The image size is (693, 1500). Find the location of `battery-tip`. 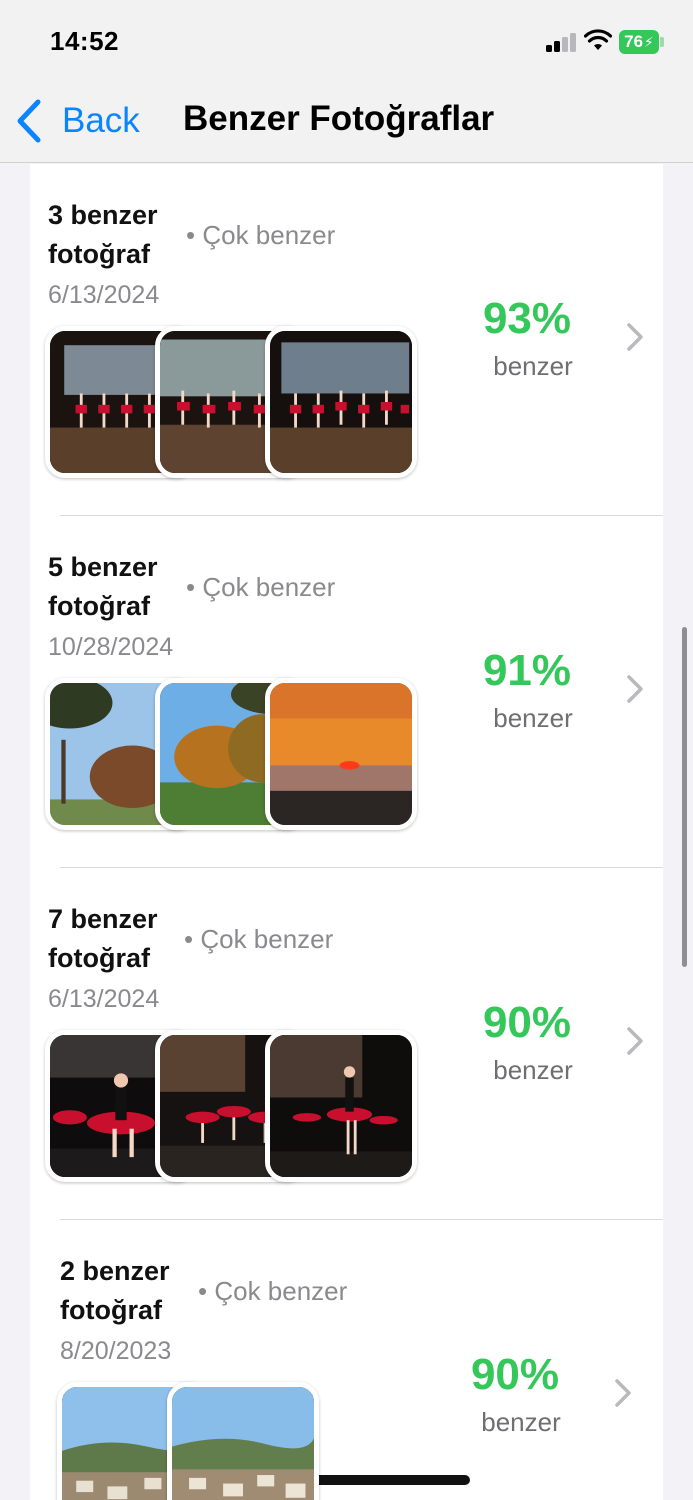

battery-tip is located at coordinates (662, 42).